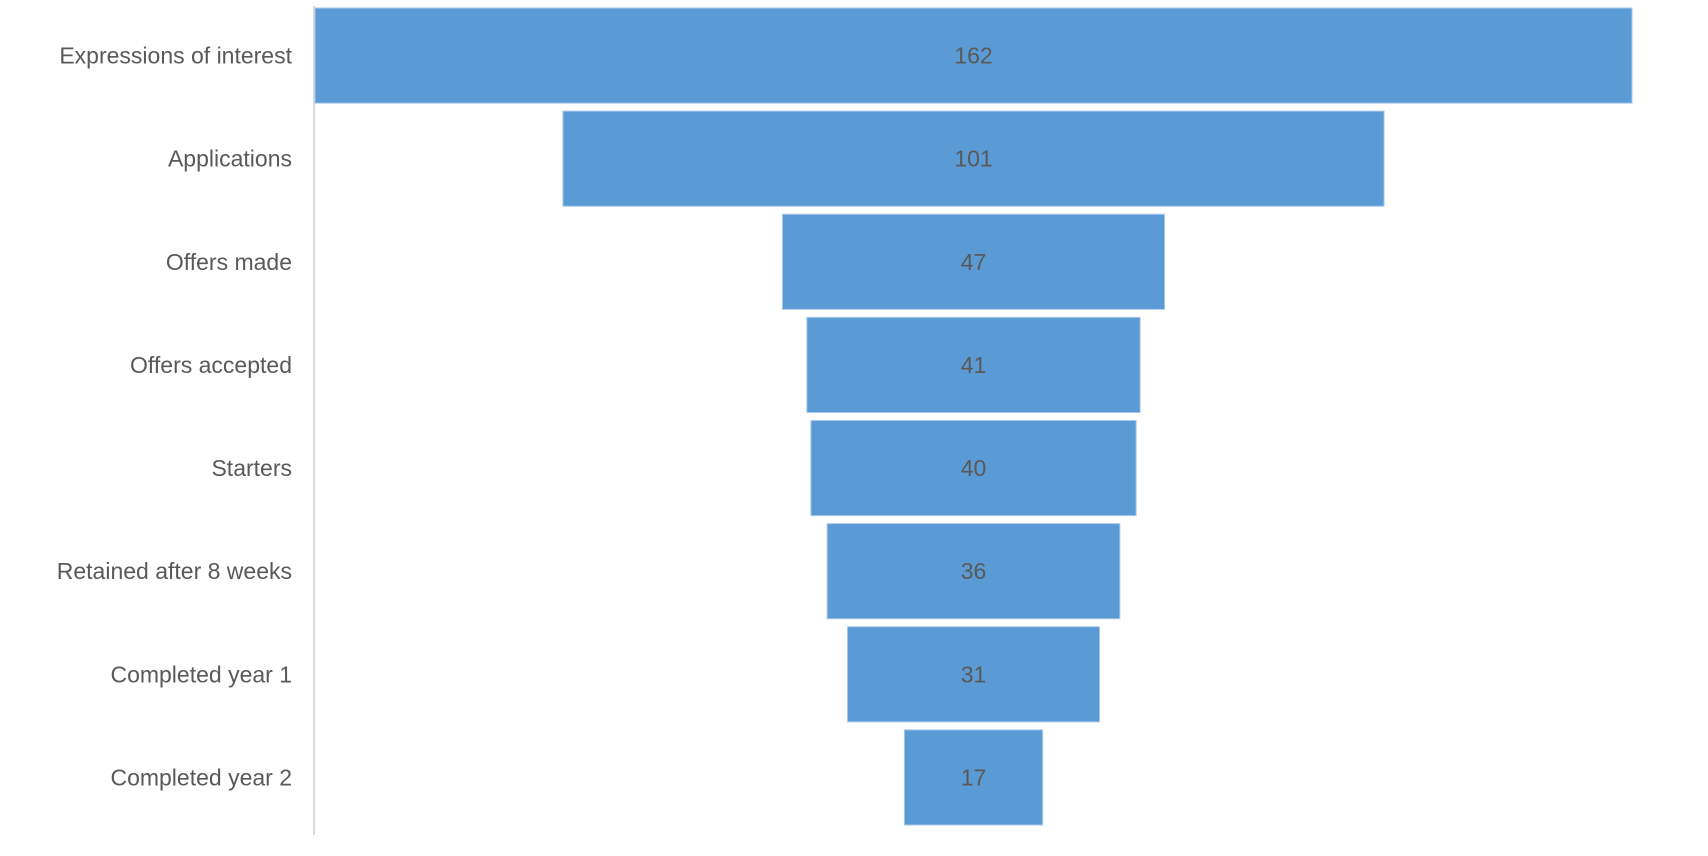  What do you see at coordinates (230, 159) in the screenshot?
I see `category-label: Applications` at bounding box center [230, 159].